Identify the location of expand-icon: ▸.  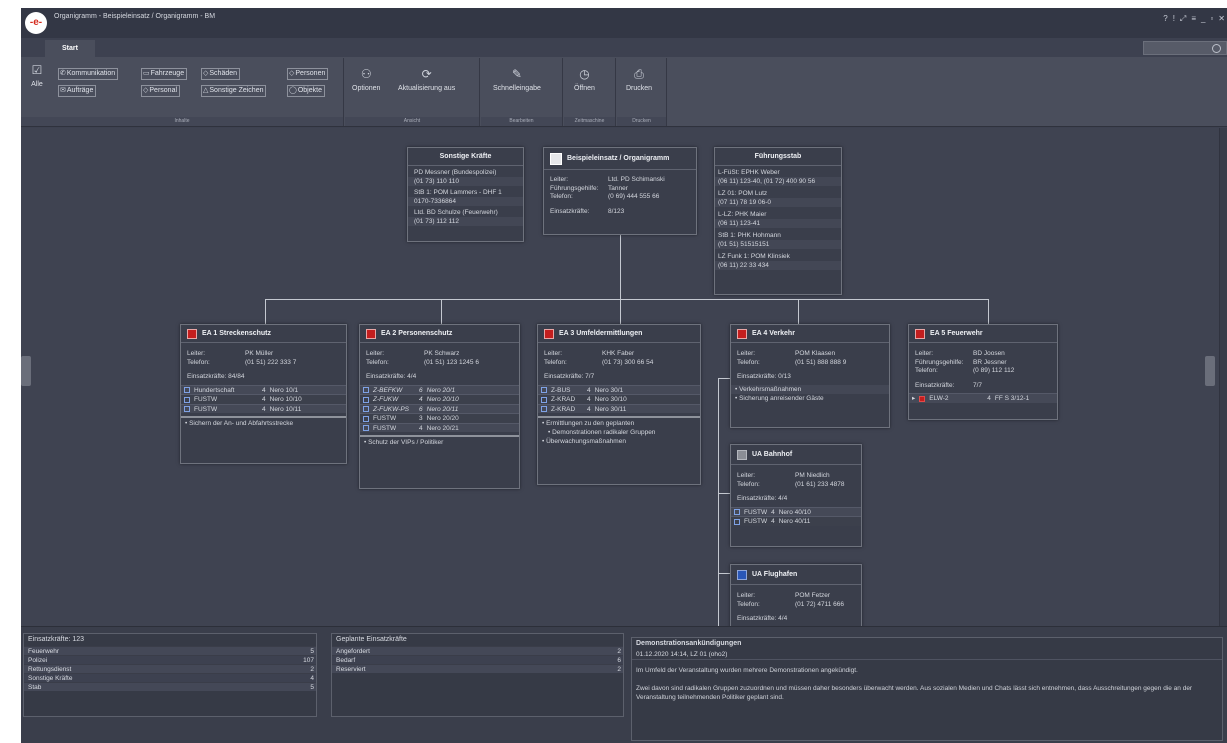
(913, 398).